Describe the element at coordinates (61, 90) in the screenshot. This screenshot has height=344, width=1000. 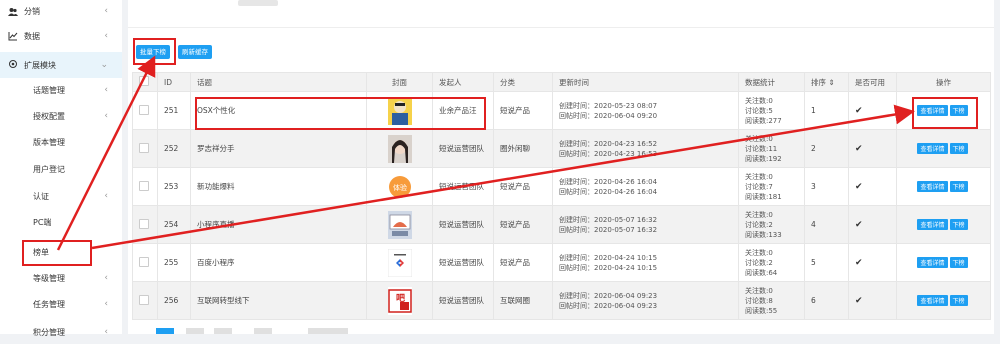
I see `sidebar-item-3: 话题管理 ‹` at that location.